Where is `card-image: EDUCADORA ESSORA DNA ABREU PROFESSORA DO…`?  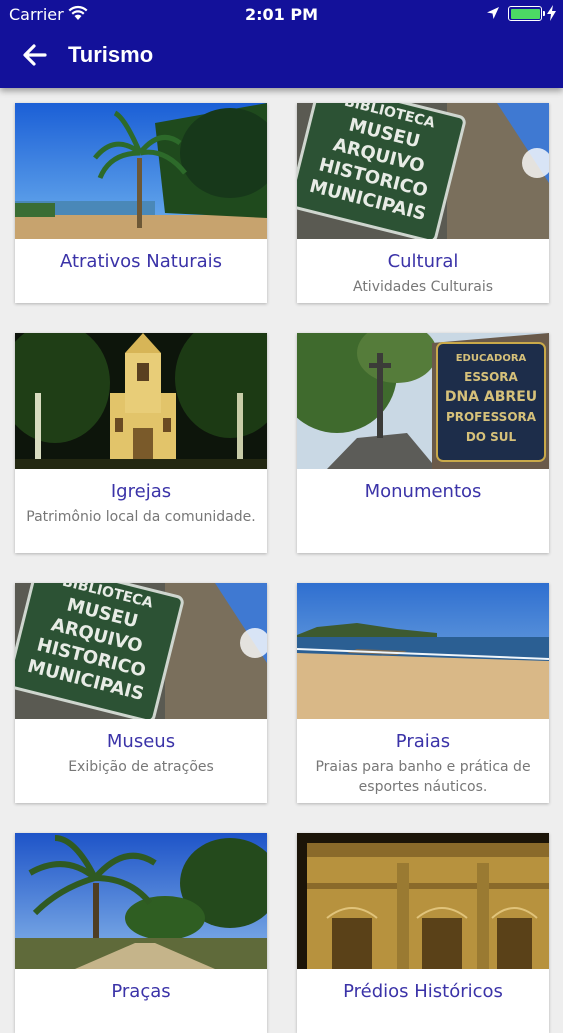
card-image: EDUCADORA ESSORA DNA ABREU PROFESSORA DO… is located at coordinates (423, 401).